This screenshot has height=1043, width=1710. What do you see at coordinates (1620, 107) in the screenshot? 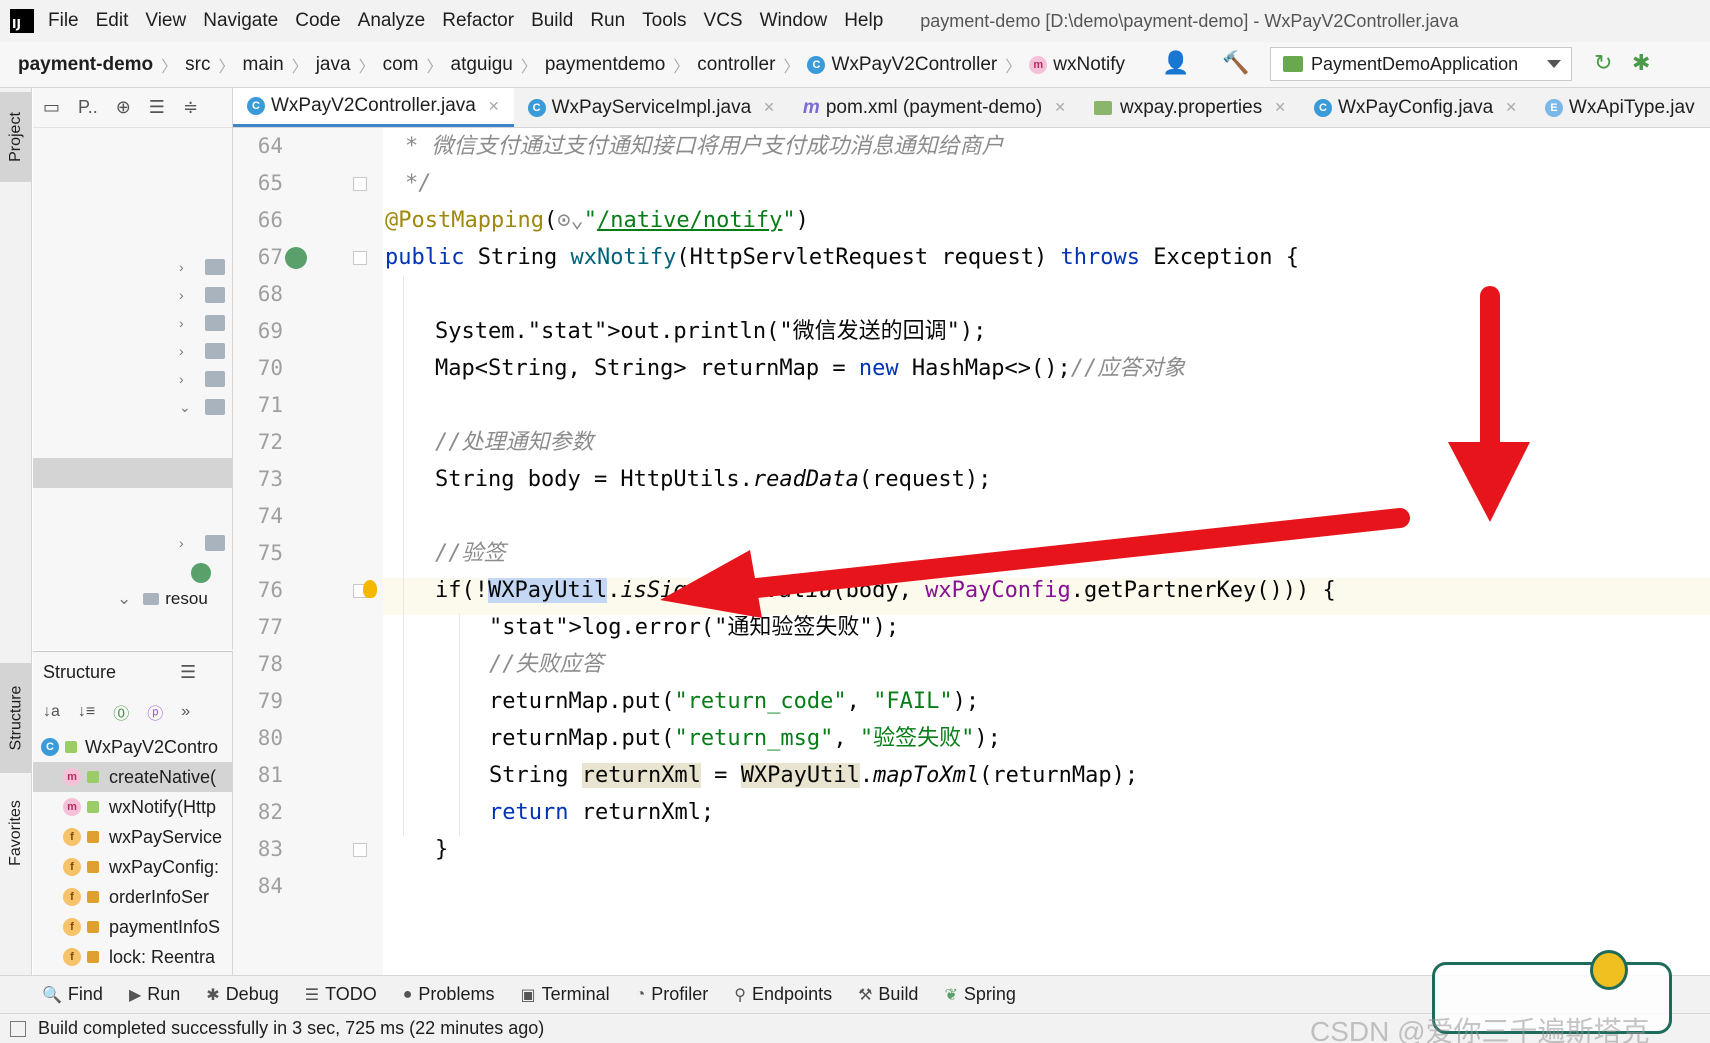
I see `tab-wxapitype: E WxApiType.jav` at bounding box center [1620, 107].